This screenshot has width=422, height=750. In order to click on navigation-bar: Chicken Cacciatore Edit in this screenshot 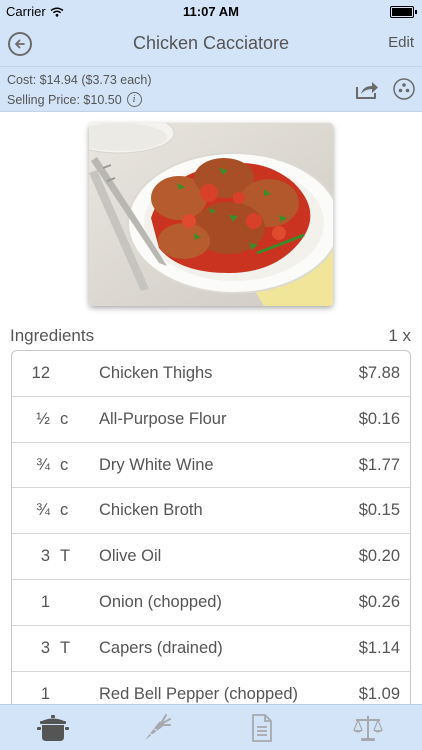, I will do `click(211, 44)`.